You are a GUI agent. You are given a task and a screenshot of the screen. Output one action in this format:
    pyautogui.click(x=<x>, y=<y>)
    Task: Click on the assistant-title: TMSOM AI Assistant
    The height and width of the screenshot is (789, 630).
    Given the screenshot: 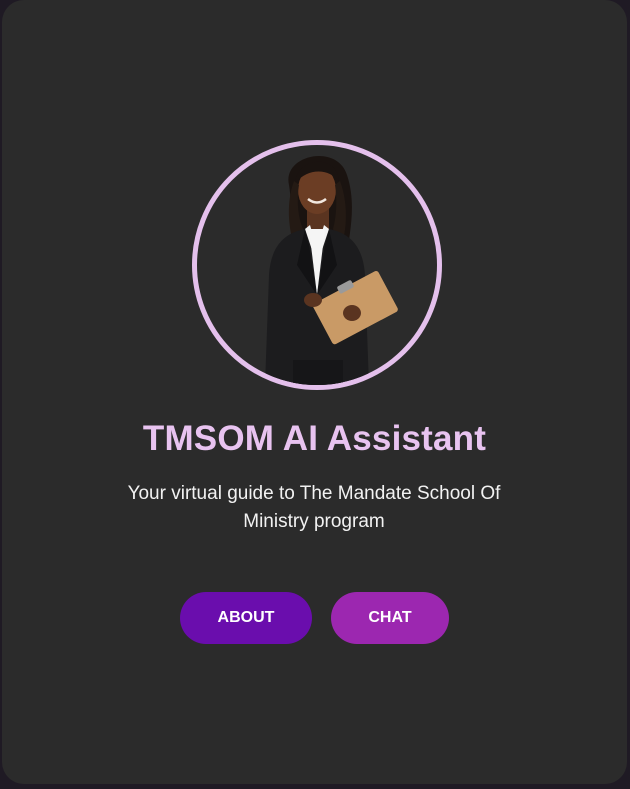 What is the action you would take?
    pyautogui.click(x=314, y=438)
    